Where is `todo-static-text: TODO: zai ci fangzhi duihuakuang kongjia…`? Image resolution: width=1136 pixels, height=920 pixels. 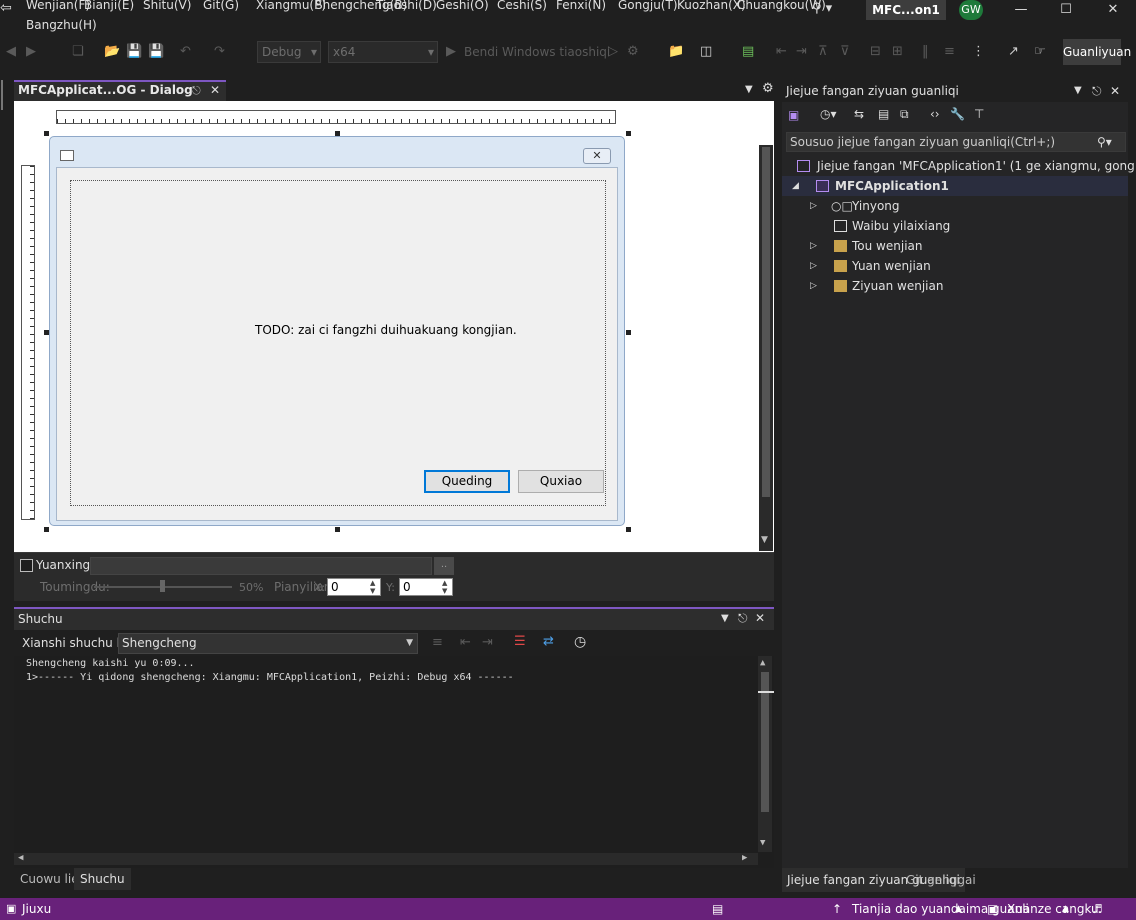 todo-static-text: TODO: zai ci fangzhi duihuakuang kongjia… is located at coordinates (386, 330).